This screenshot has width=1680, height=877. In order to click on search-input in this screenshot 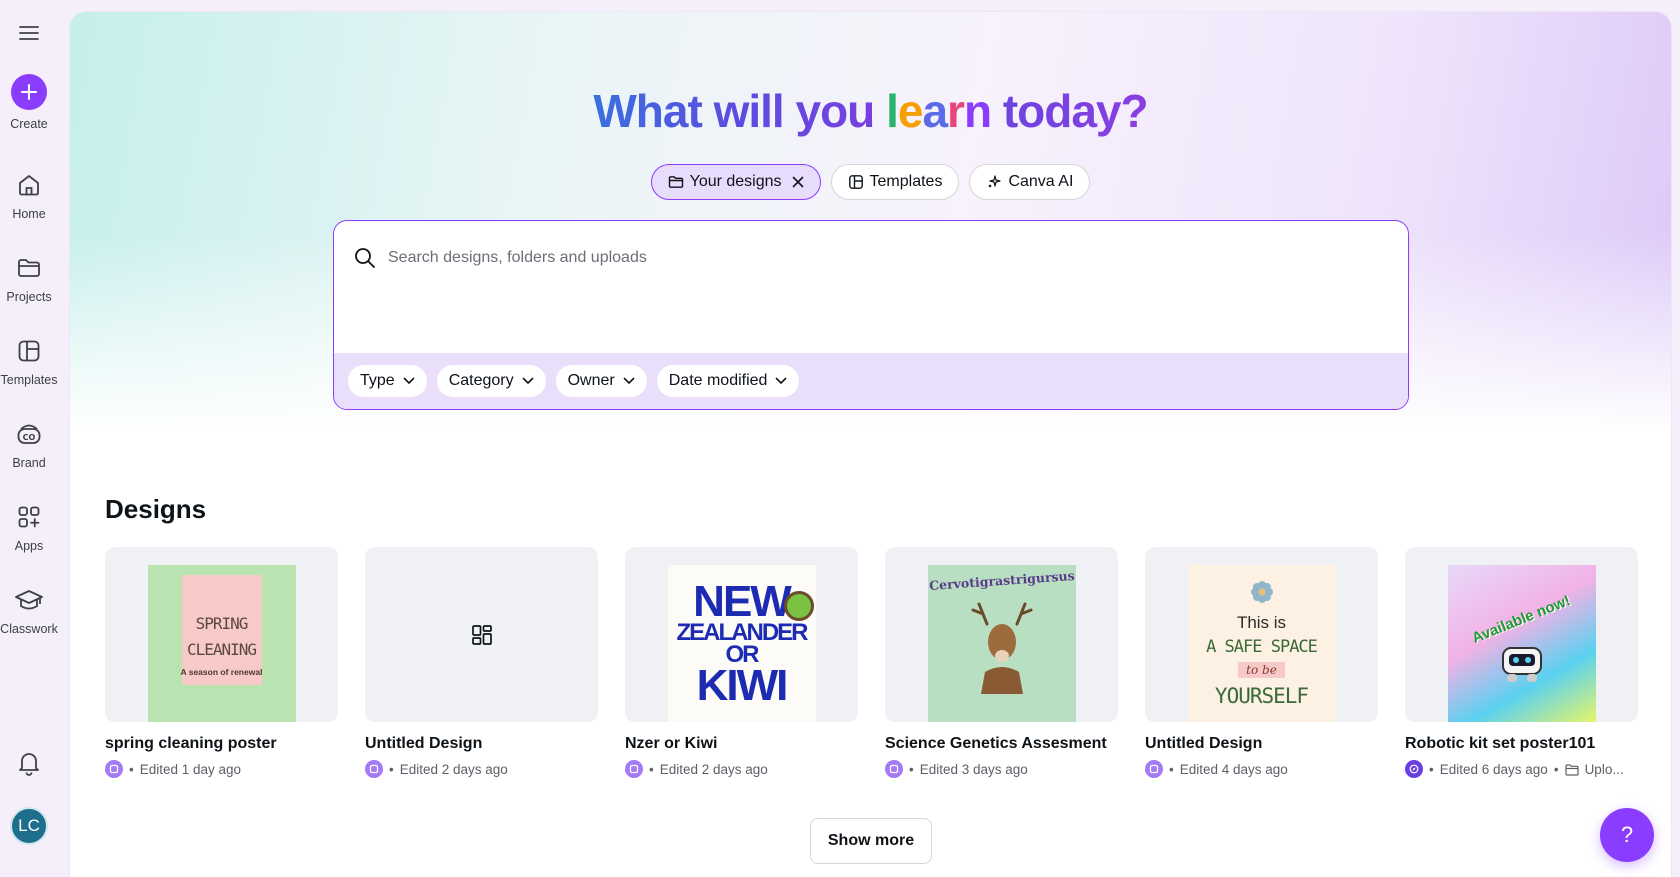, I will do `click(838, 258)`.